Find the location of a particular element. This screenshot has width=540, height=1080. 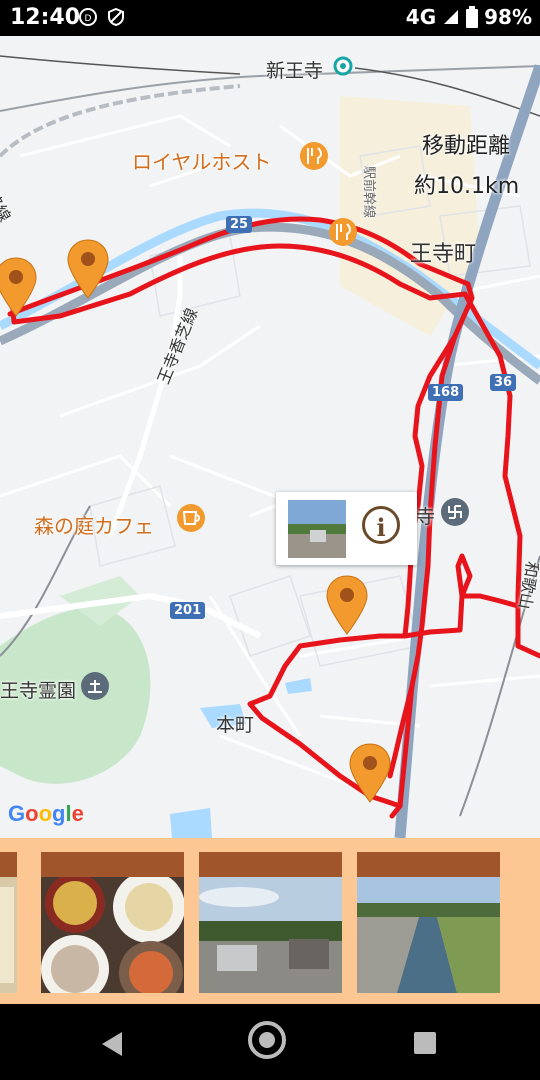

home-icon is located at coordinates (267, 1040).